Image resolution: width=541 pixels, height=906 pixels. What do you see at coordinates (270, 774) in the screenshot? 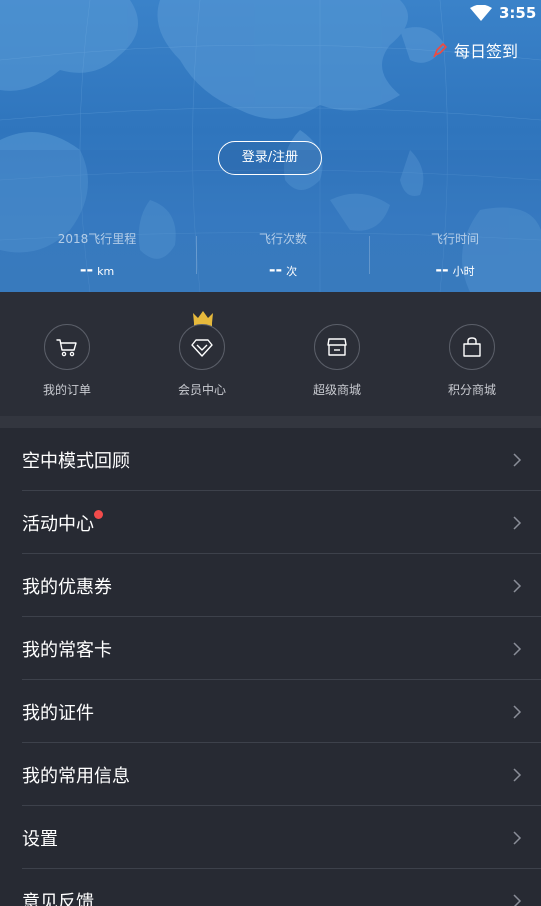
I see `menu-item-common-info: 我的常用信息` at bounding box center [270, 774].